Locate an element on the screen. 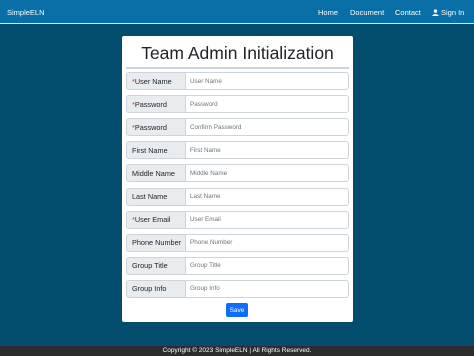 This screenshot has width=474, height=356. field-group-title: Group Title is located at coordinates (237, 265).